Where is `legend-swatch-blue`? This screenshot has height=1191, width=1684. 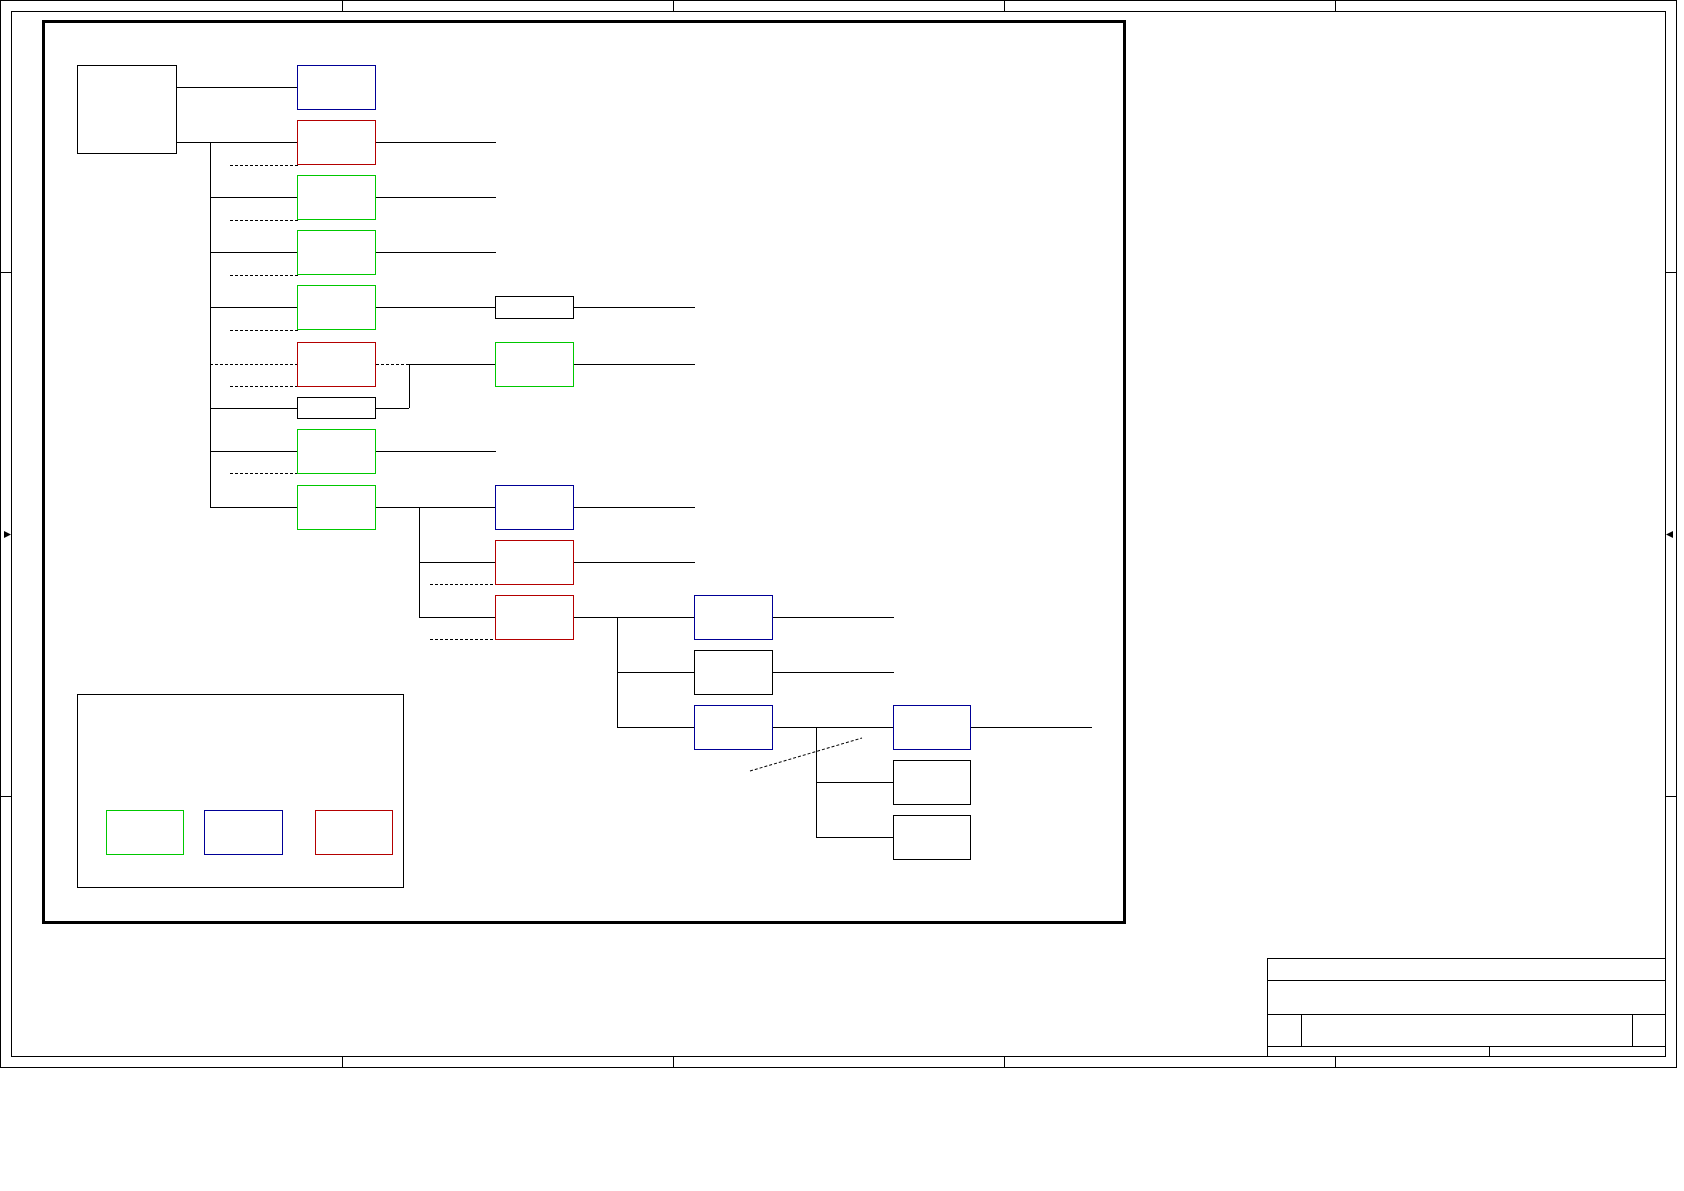 legend-swatch-blue is located at coordinates (243, 832).